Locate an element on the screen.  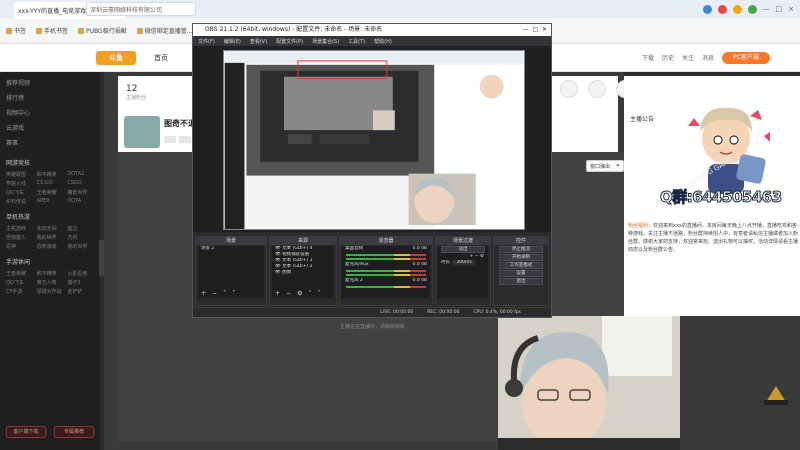
header-history-link: 历史 is located at coordinates (668, 57).